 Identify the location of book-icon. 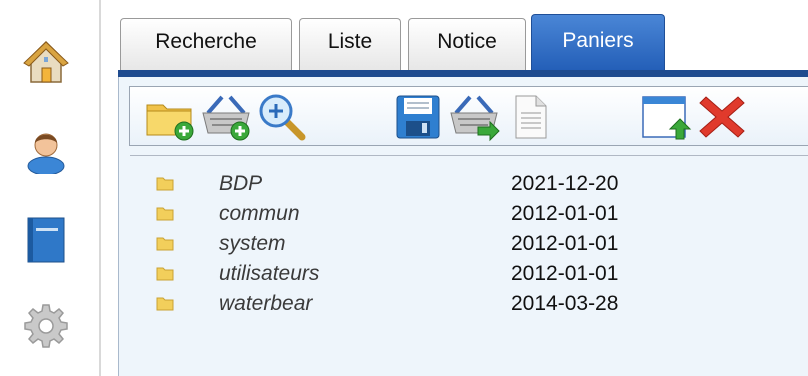
(46, 240).